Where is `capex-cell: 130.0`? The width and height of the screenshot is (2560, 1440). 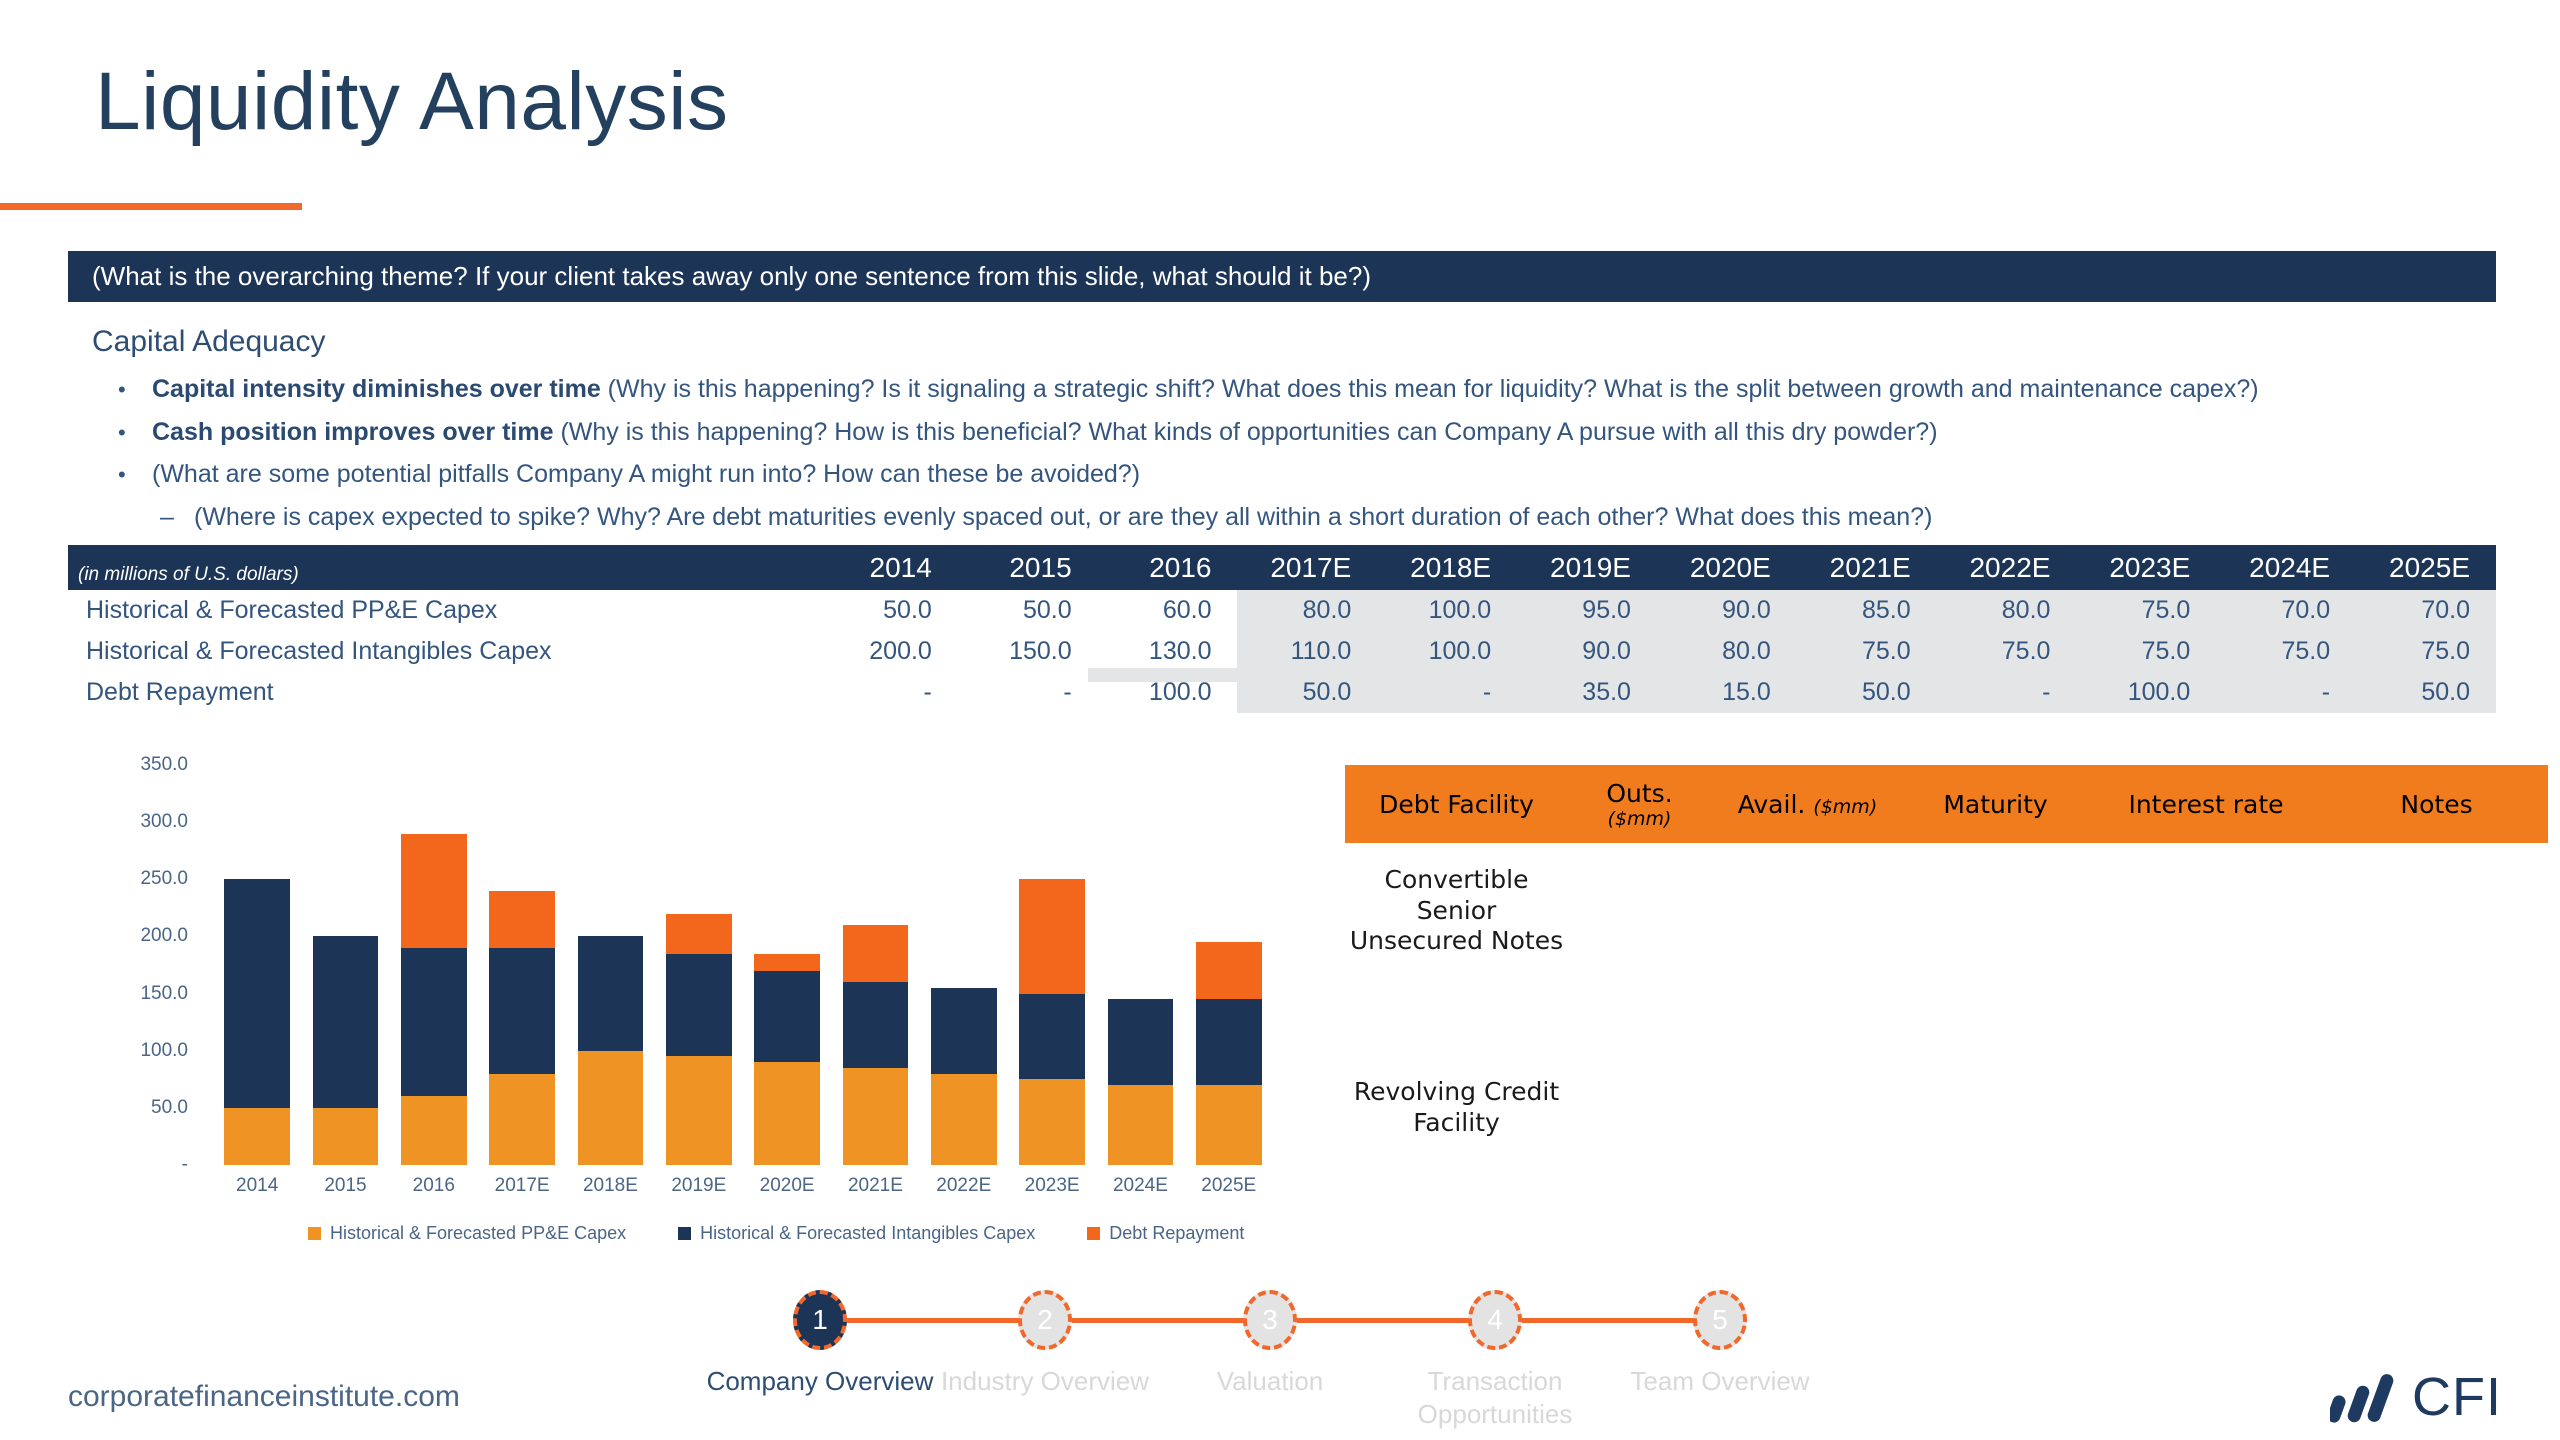
capex-cell: 130.0 is located at coordinates (1180, 651).